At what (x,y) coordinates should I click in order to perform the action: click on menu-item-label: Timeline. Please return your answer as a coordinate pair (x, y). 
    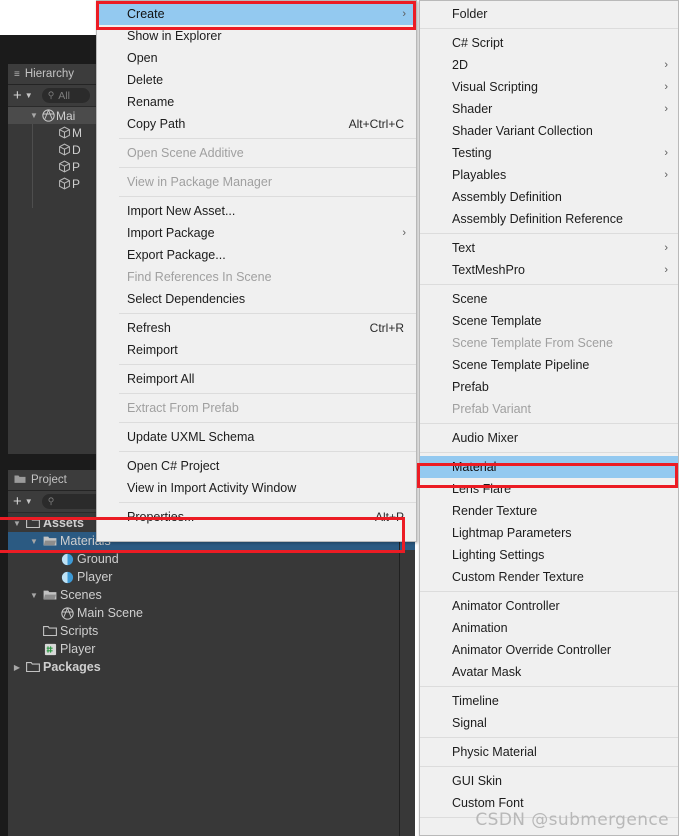
    Looking at the image, I should click on (475, 701).